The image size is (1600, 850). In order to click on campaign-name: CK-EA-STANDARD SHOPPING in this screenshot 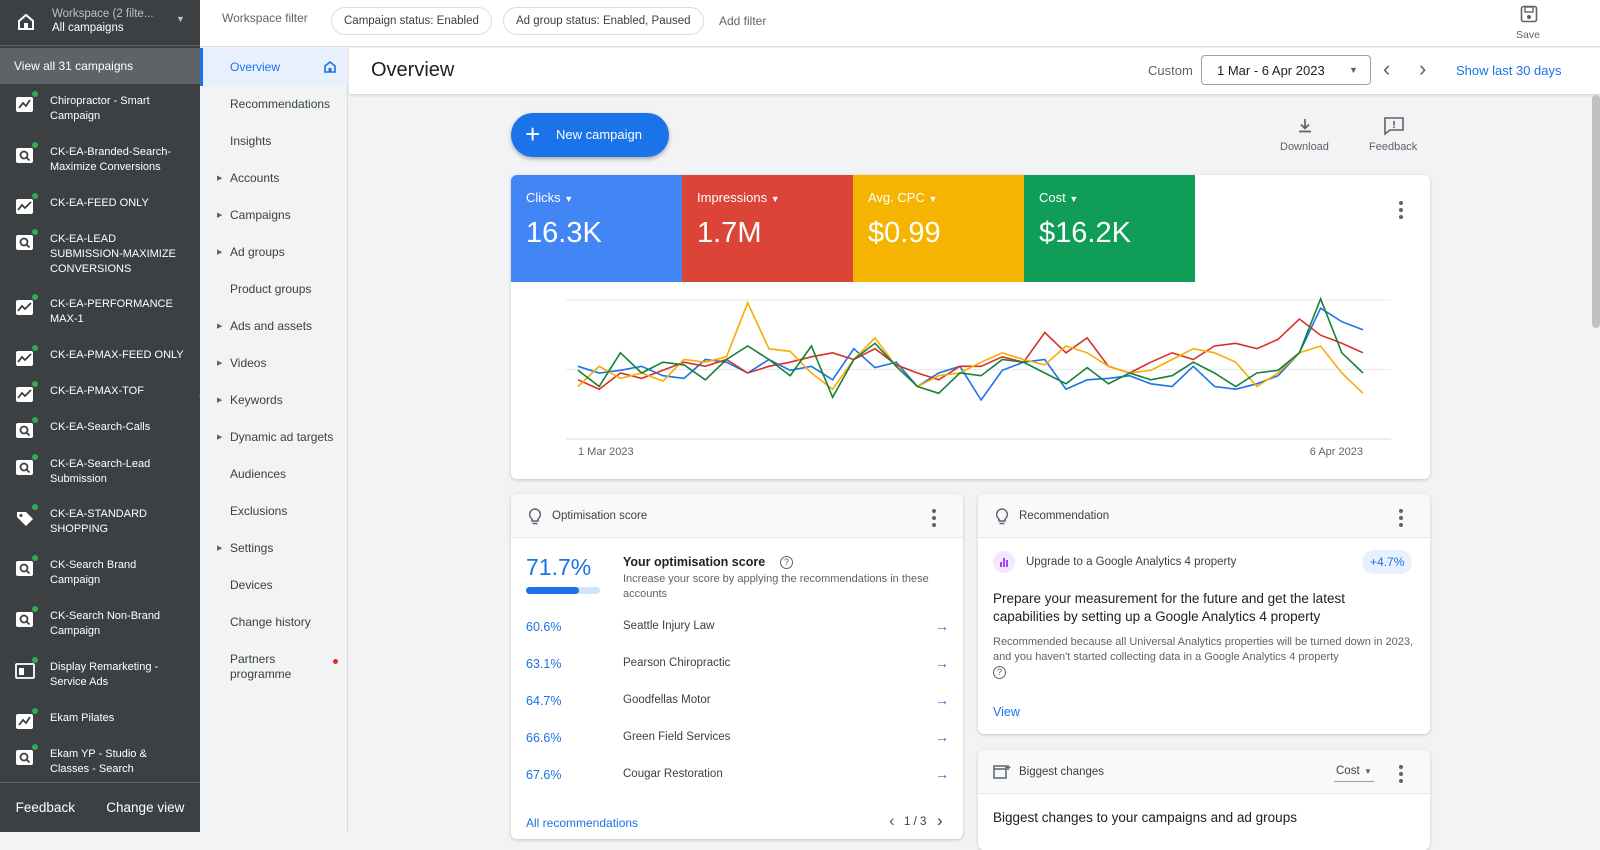, I will do `click(98, 521)`.